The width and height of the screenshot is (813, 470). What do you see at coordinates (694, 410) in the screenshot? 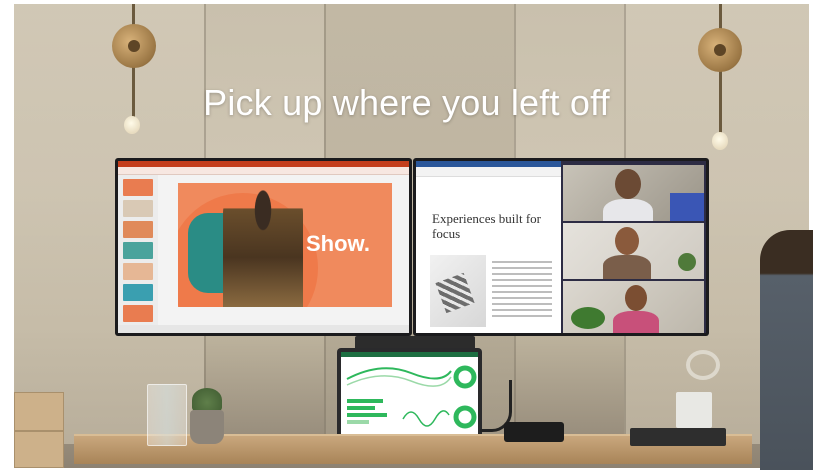
I see `pen-cup` at bounding box center [694, 410].